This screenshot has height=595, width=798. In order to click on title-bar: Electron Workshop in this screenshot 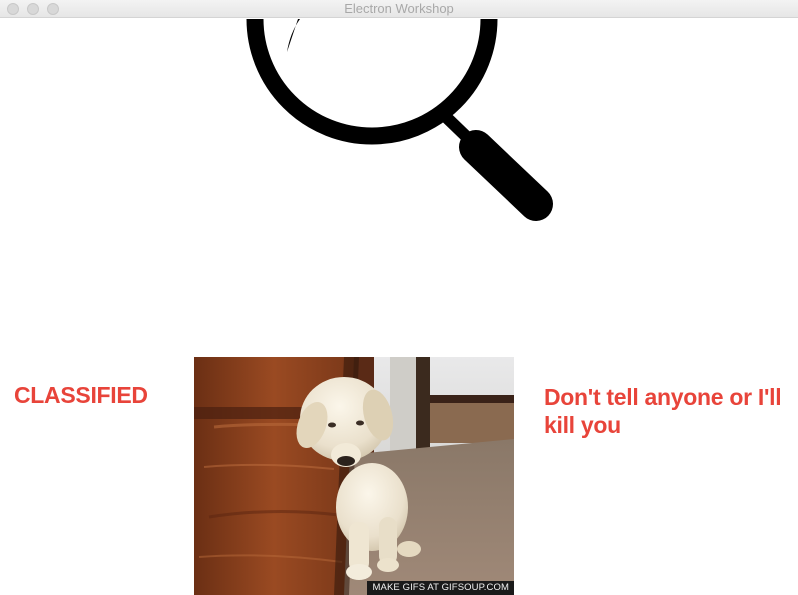, I will do `click(399, 9)`.